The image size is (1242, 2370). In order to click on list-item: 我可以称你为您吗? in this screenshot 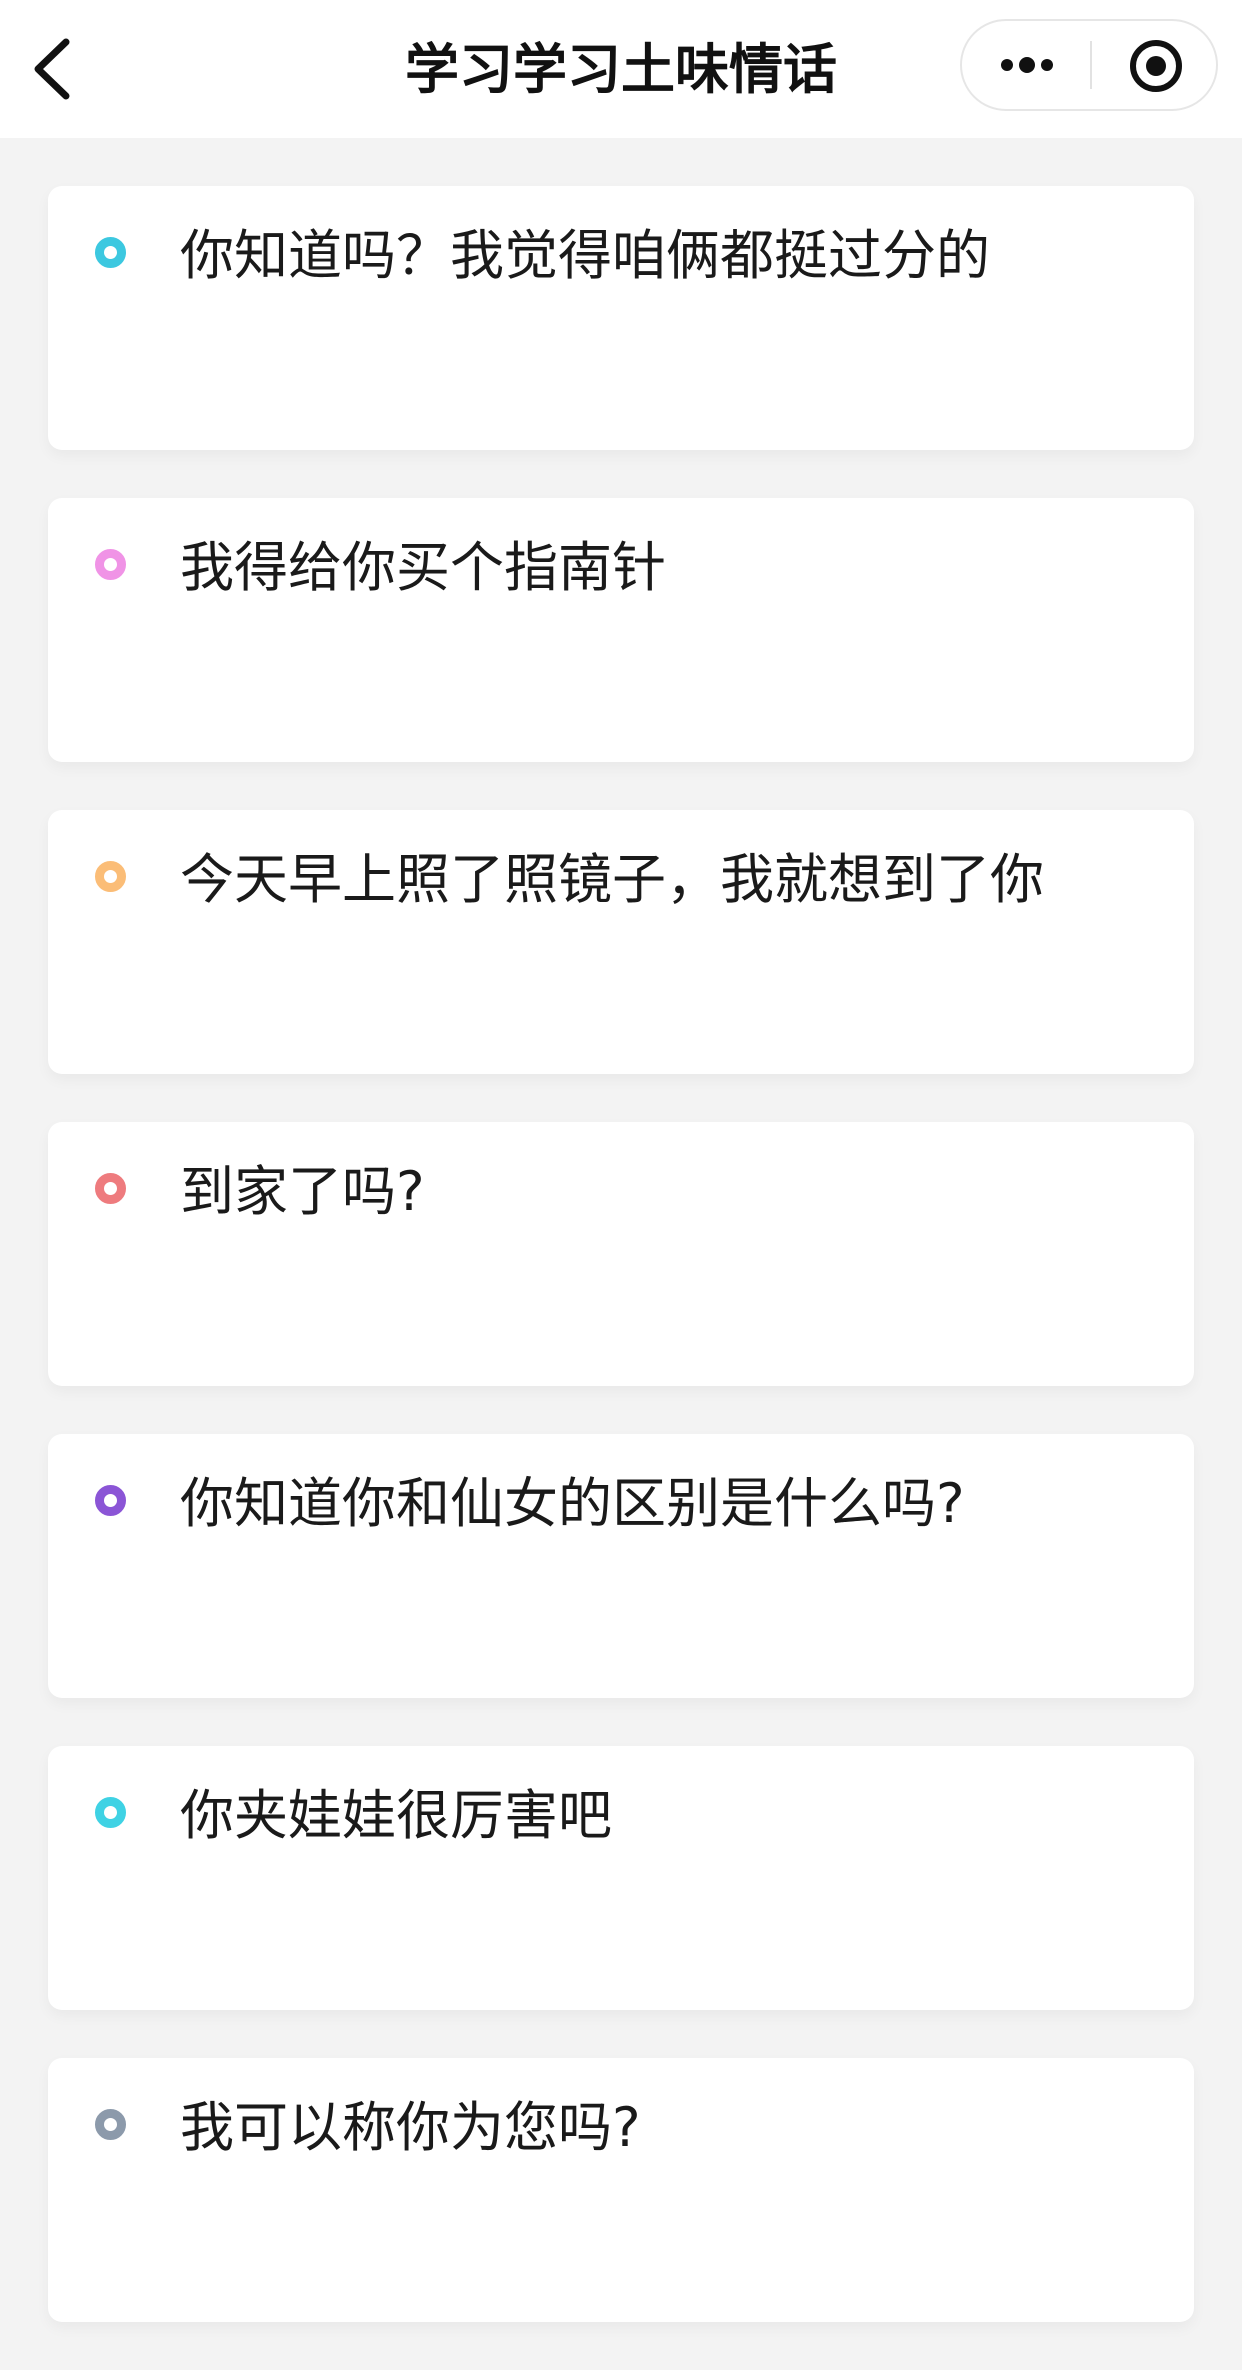, I will do `click(621, 2190)`.